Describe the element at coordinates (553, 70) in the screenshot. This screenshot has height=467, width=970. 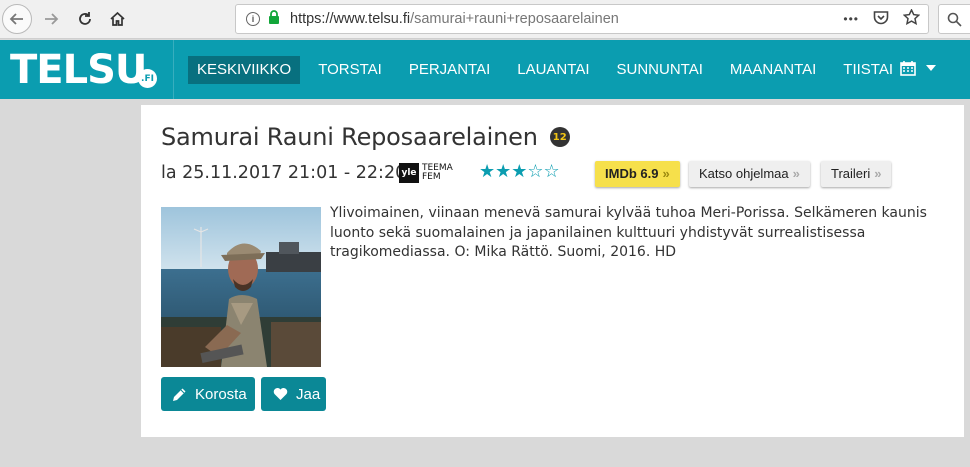
I see `tab-lauantai: LAUANTAI` at that location.